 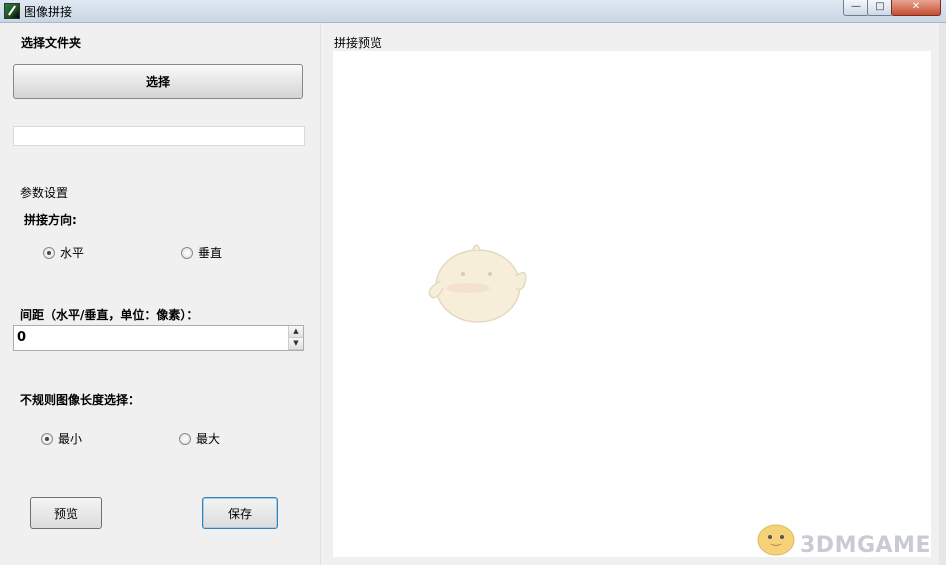 I want to click on radio-horizontal: 水平, so click(x=63, y=252).